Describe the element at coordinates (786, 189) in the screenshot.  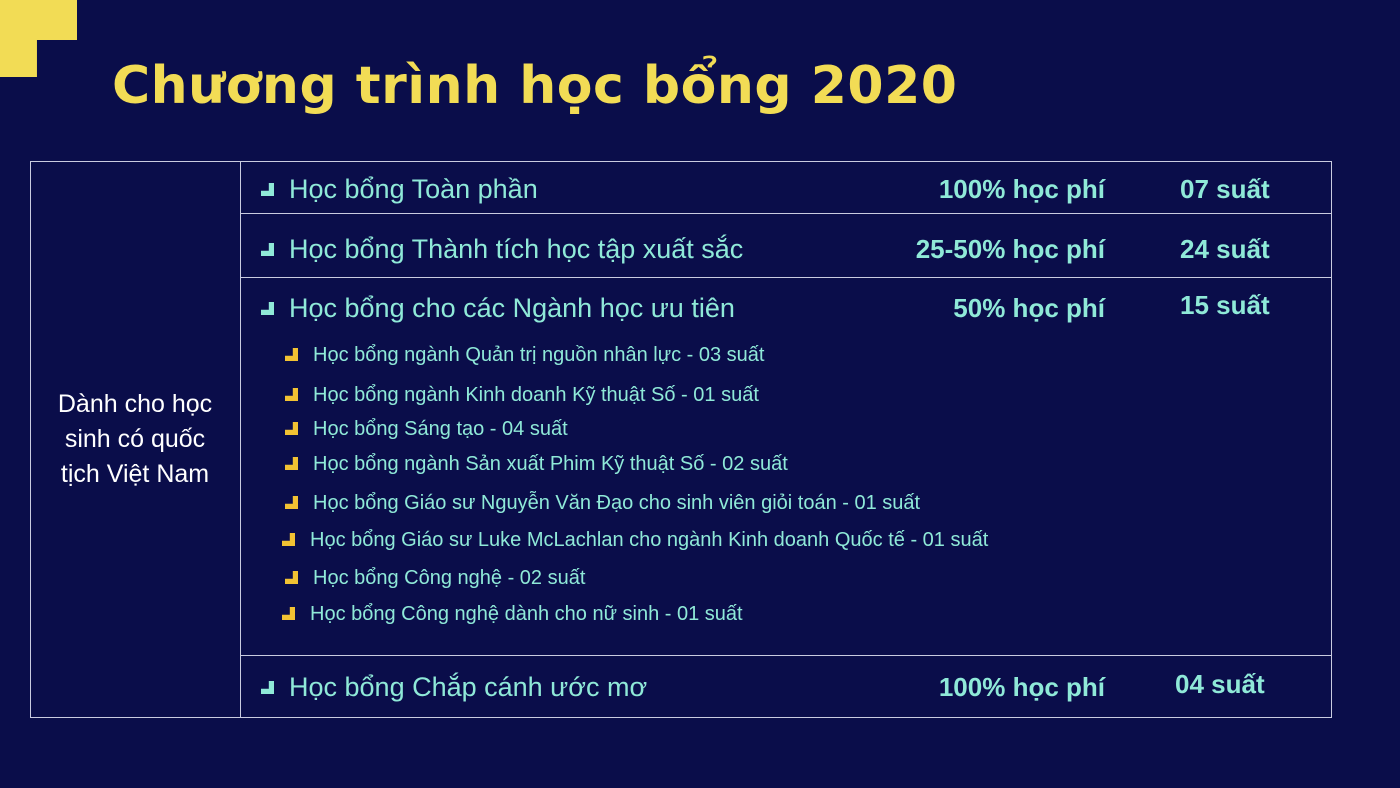
I see `scholarship-row-full: Học bổng Toàn phần 100% học phí 07 suất` at that location.